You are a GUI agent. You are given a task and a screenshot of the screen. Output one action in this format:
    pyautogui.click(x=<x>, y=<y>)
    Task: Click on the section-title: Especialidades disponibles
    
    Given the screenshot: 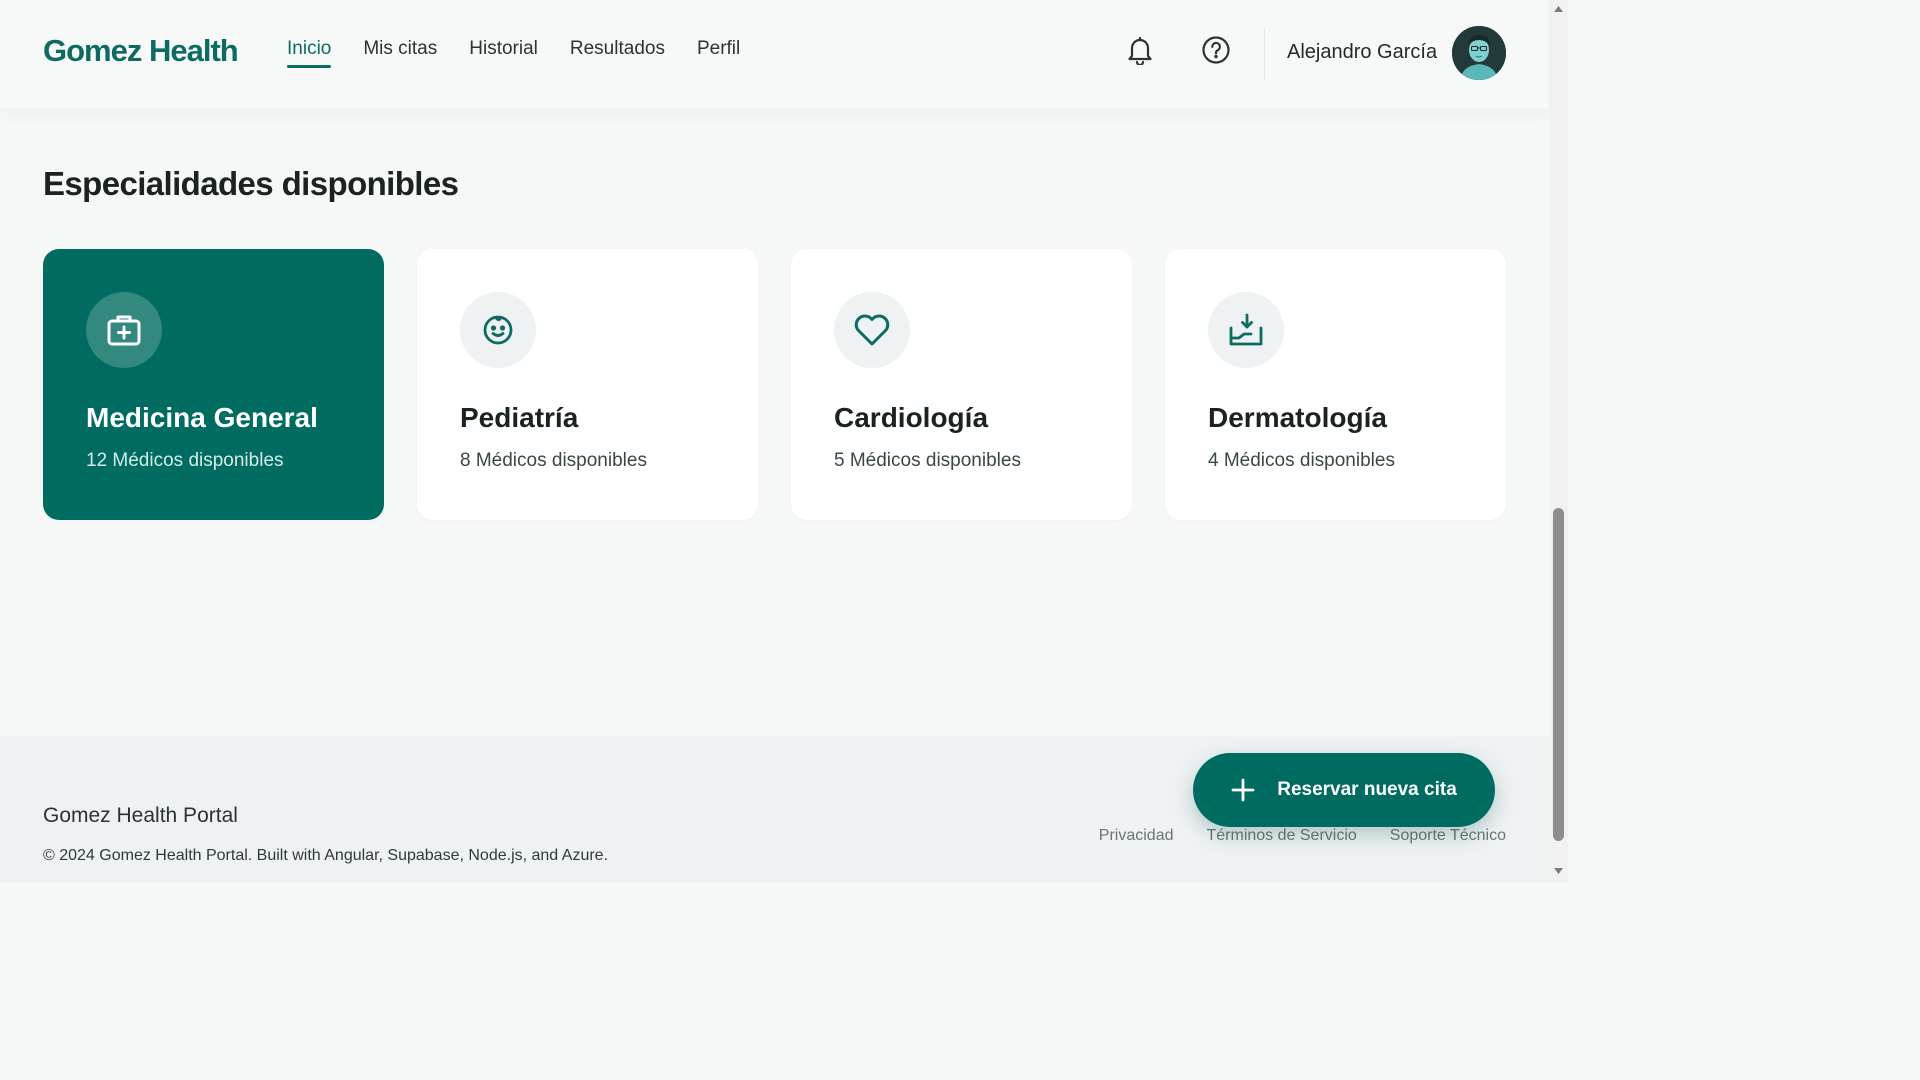 What is the action you would take?
    pyautogui.click(x=251, y=183)
    